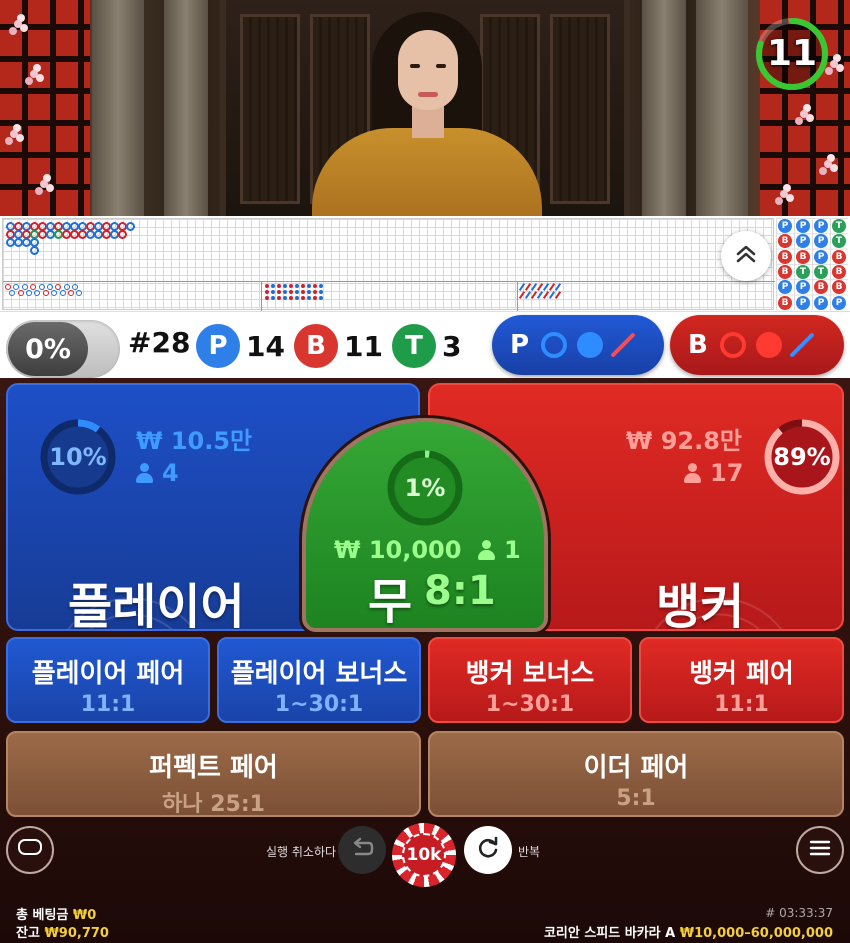 Image resolution: width=850 pixels, height=943 pixels. What do you see at coordinates (799, 913) in the screenshot?
I see `game-id: # 03:33:37` at bounding box center [799, 913].